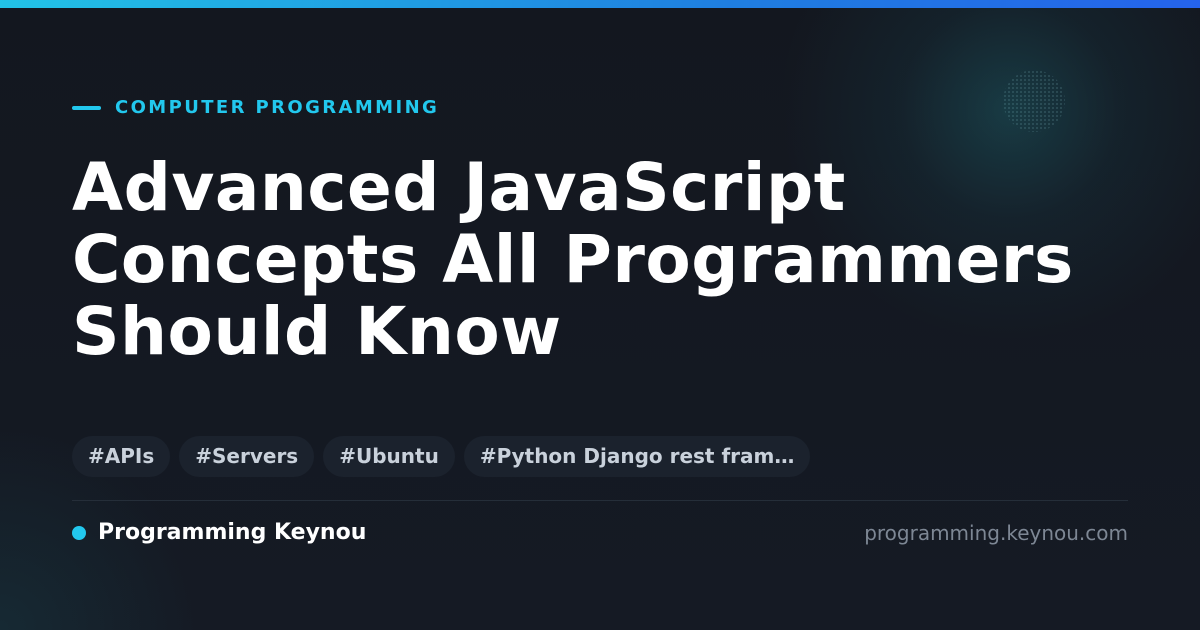  I want to click on title-line: Advanced JavaScript, so click(459, 187).